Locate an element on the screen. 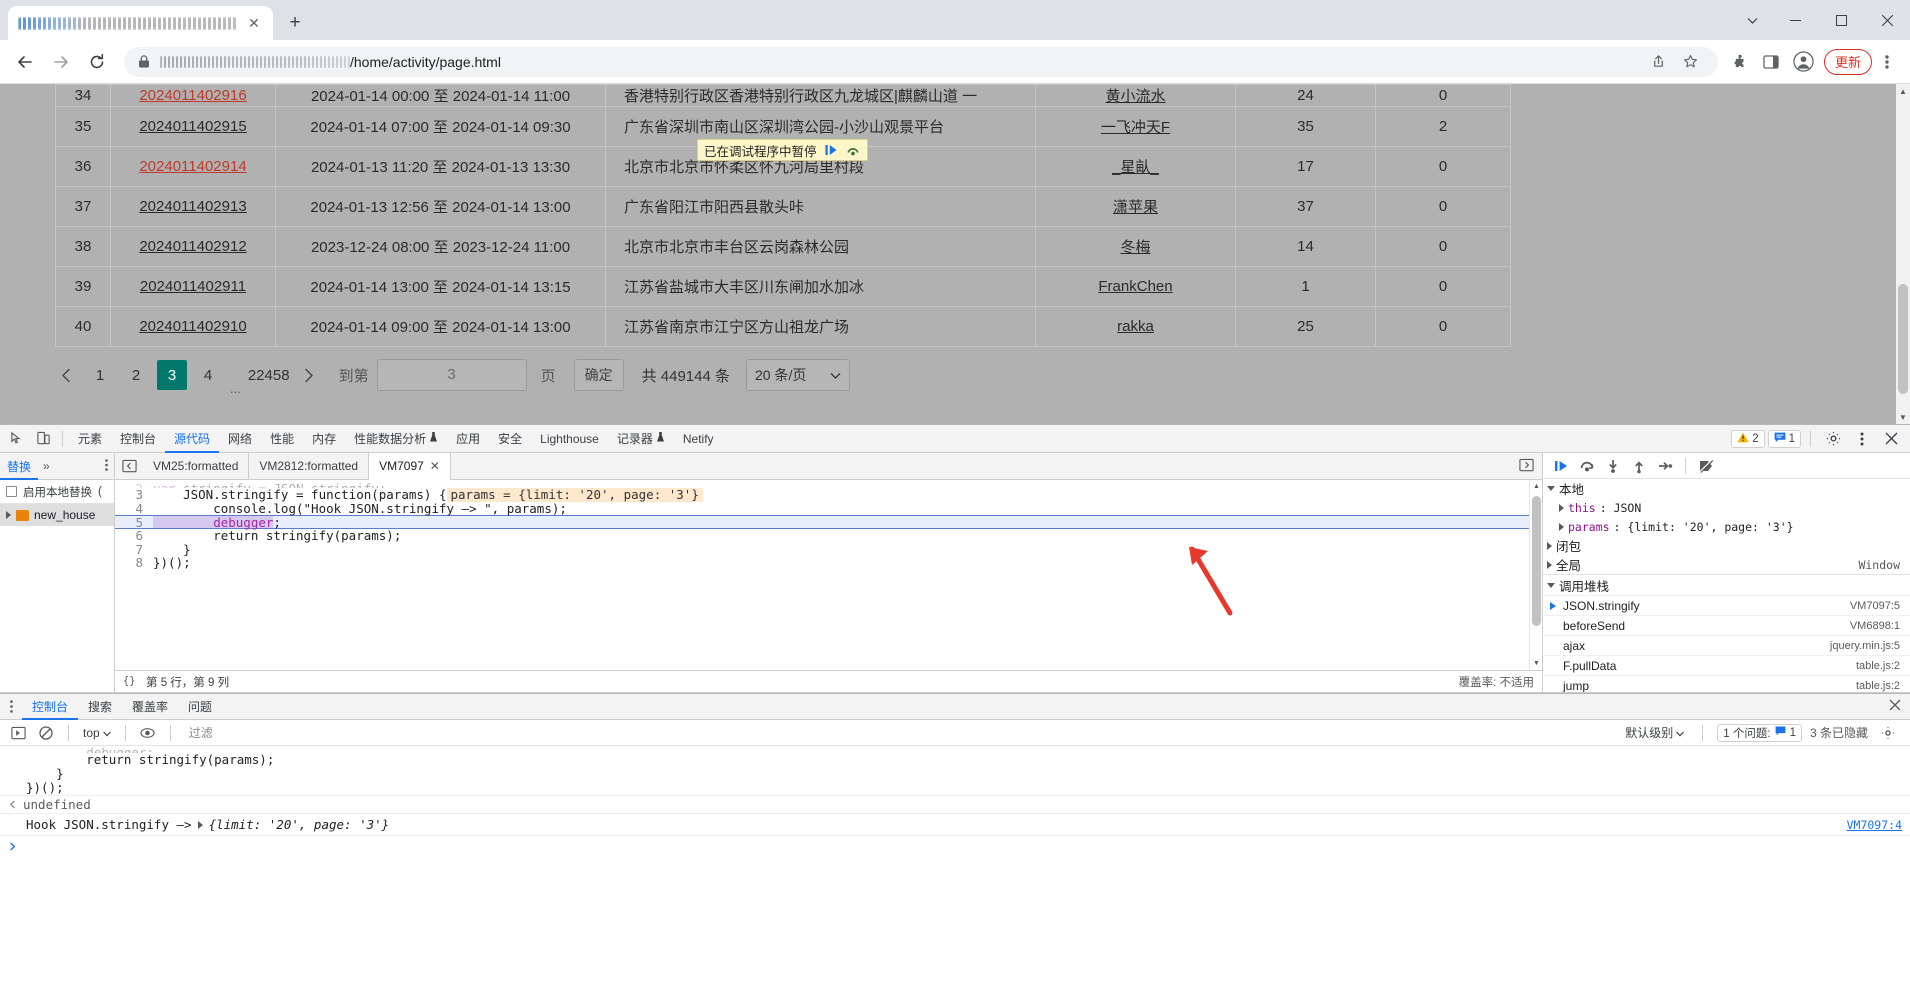 The image size is (1910, 1007). tab-security: 安全 is located at coordinates (510, 439).